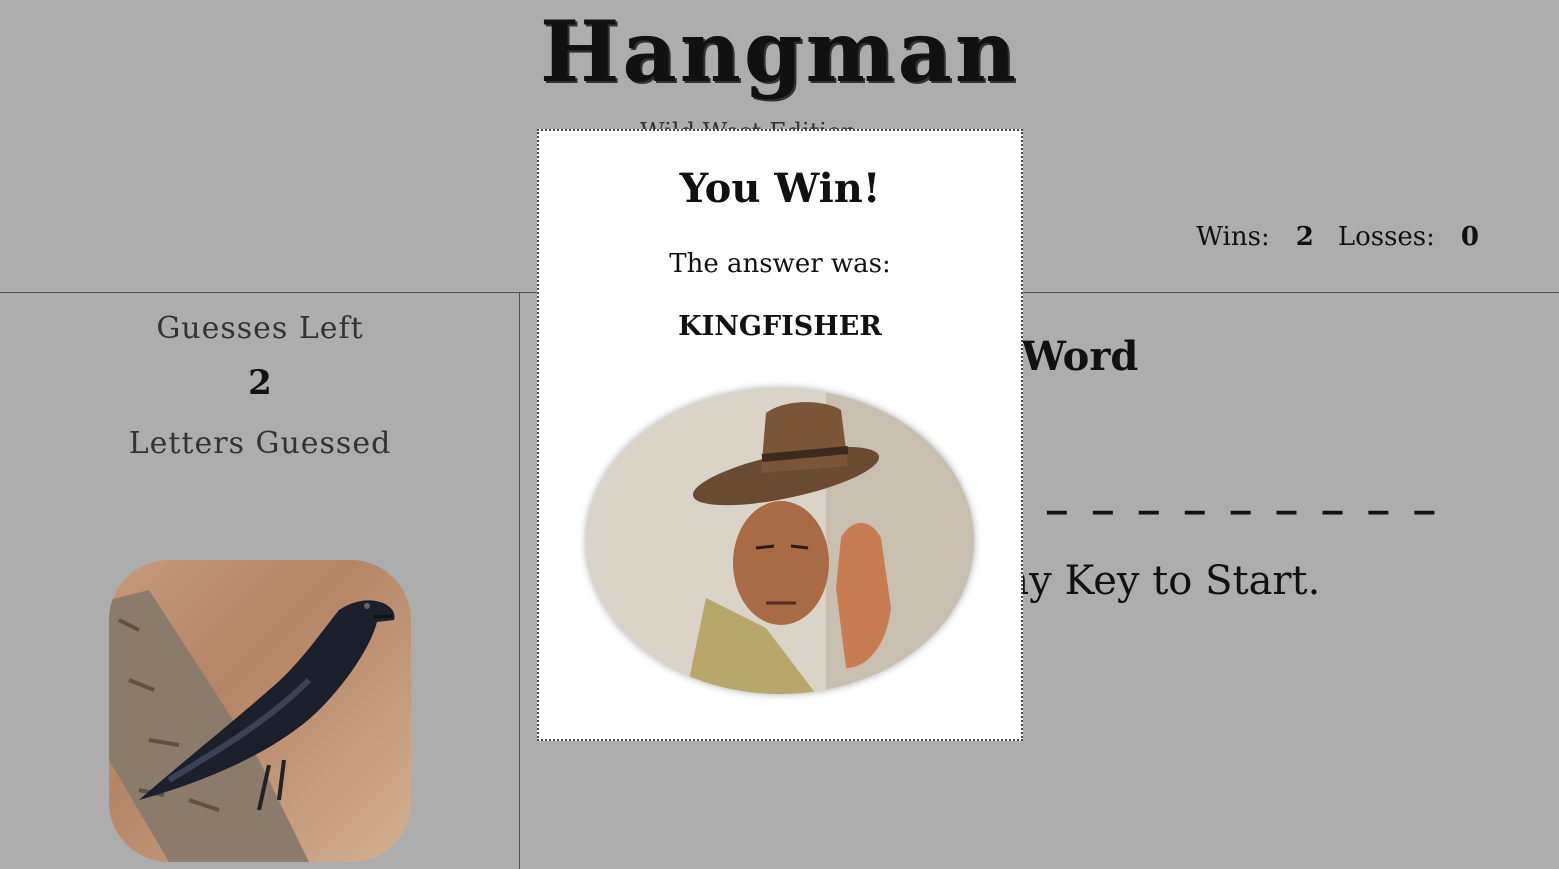 The height and width of the screenshot is (869, 1559). What do you see at coordinates (780, 264) in the screenshot?
I see `modal-subtitle: The answer was:` at bounding box center [780, 264].